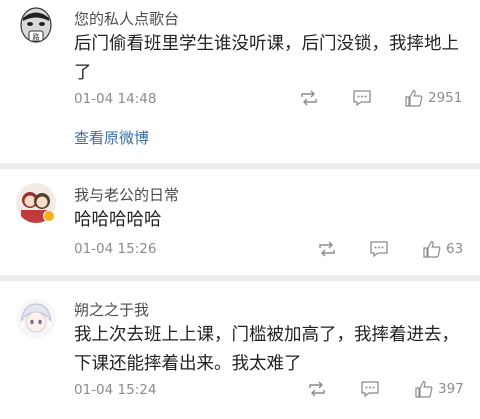 The image size is (480, 419). I want to click on verified-badge-icon, so click(49, 216).